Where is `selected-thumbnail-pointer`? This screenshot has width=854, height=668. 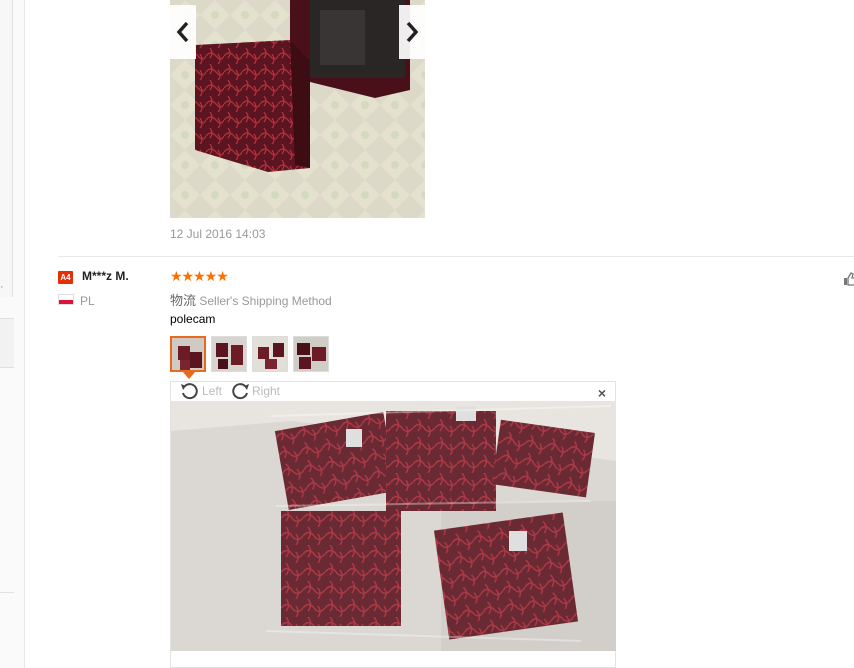
selected-thumbnail-pointer is located at coordinates (189, 375).